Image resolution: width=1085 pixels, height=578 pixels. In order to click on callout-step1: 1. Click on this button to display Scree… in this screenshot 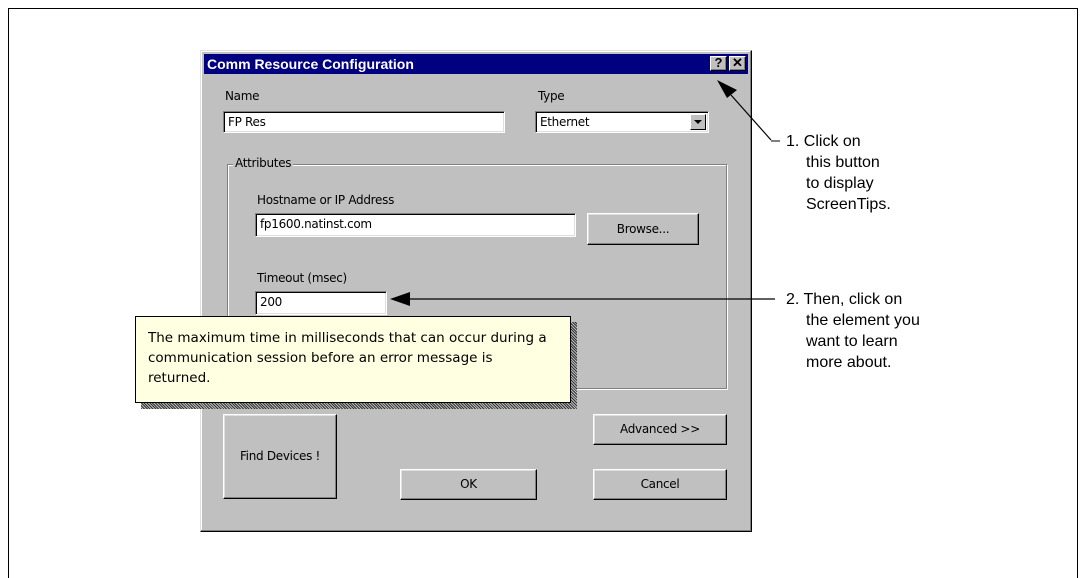, I will do `click(838, 173)`.